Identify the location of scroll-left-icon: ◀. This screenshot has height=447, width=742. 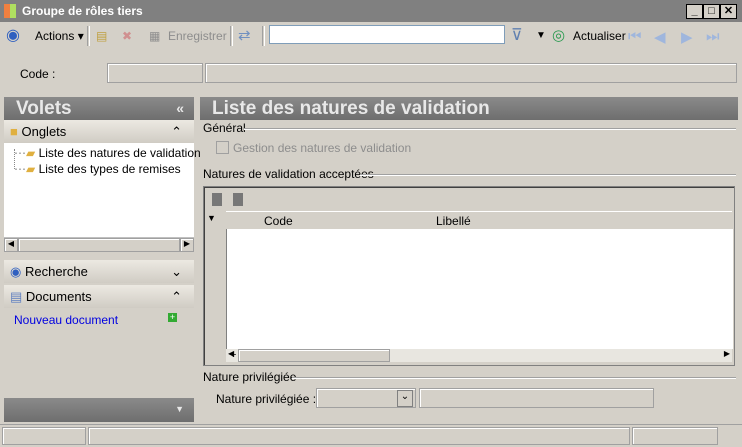
(11, 245).